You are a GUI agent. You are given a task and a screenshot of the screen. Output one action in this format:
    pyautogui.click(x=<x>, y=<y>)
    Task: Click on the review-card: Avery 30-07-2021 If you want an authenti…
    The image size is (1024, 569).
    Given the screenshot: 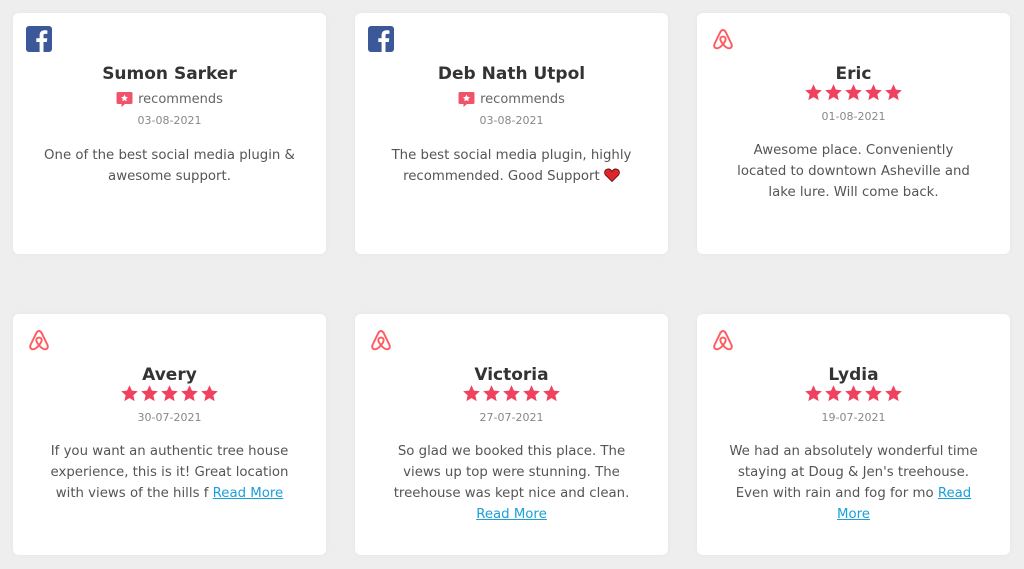 What is the action you would take?
    pyautogui.click(x=169, y=434)
    